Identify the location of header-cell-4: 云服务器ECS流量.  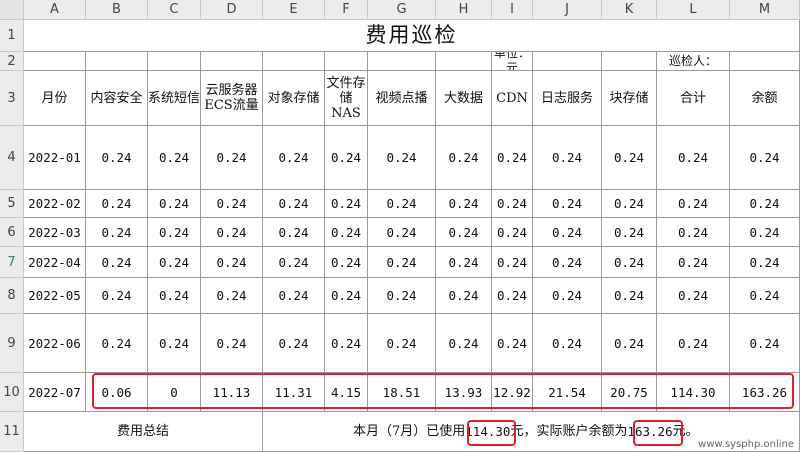
(232, 98).